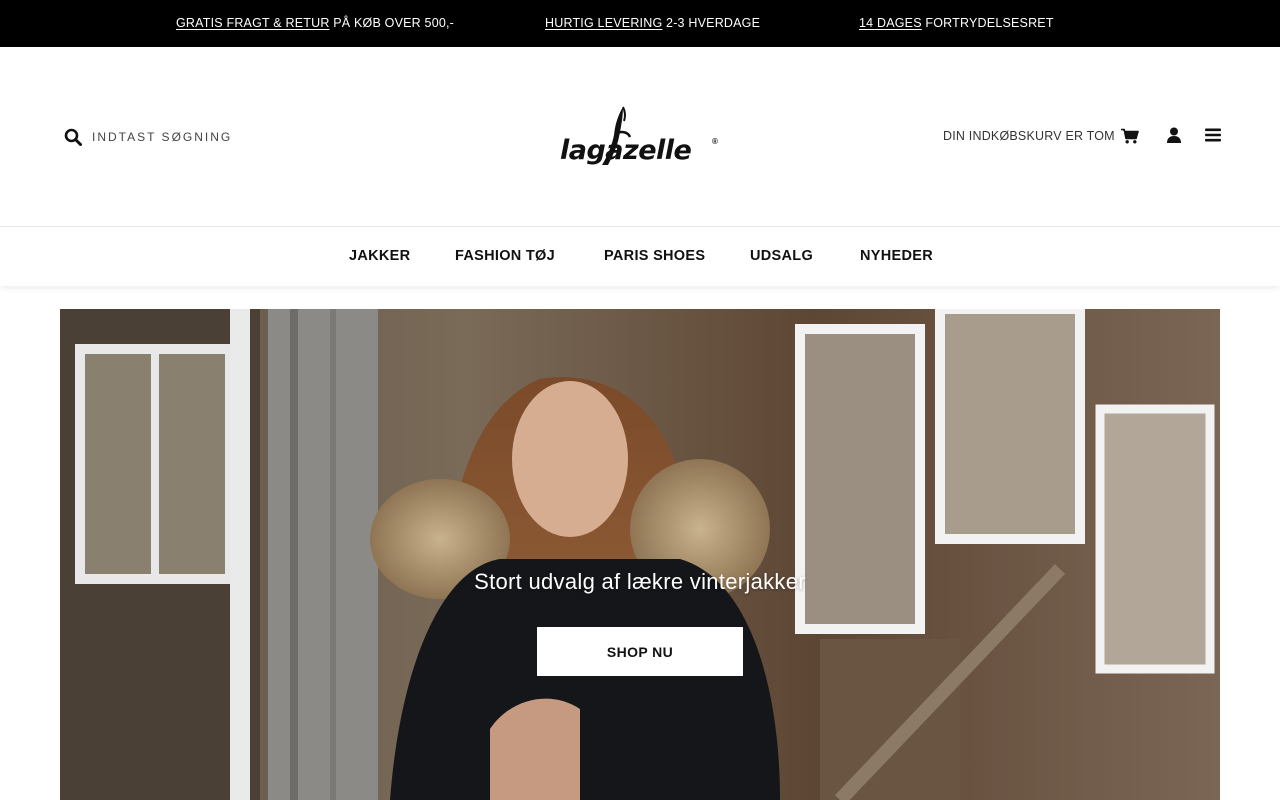 The image size is (1280, 800). I want to click on user-account-button, so click(1174, 137).